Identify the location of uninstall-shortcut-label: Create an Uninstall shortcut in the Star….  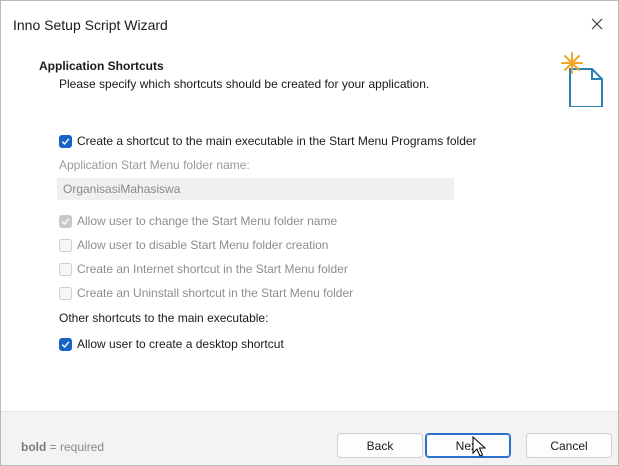
(215, 293).